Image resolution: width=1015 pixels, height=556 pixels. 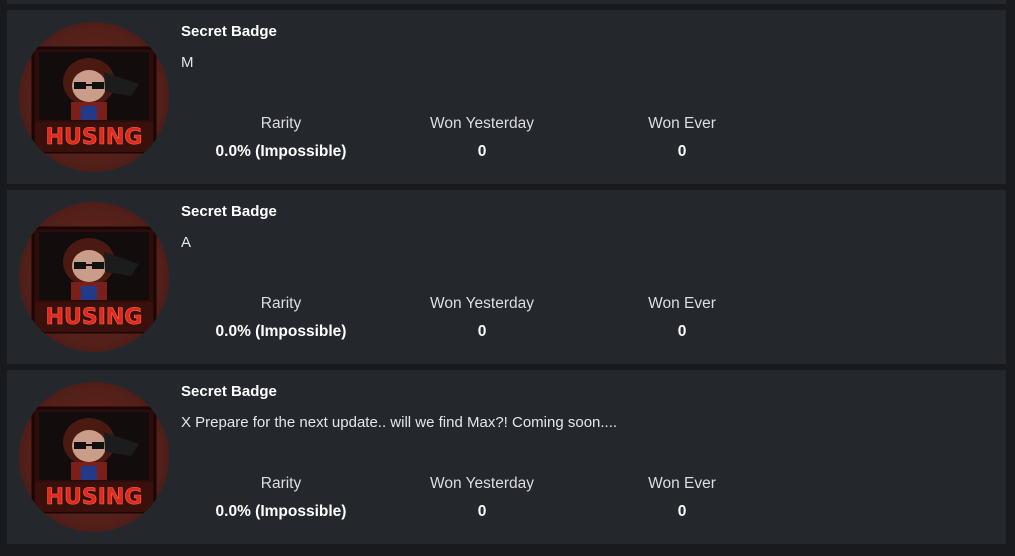 I want to click on previous-card-edge, so click(x=506, y=2).